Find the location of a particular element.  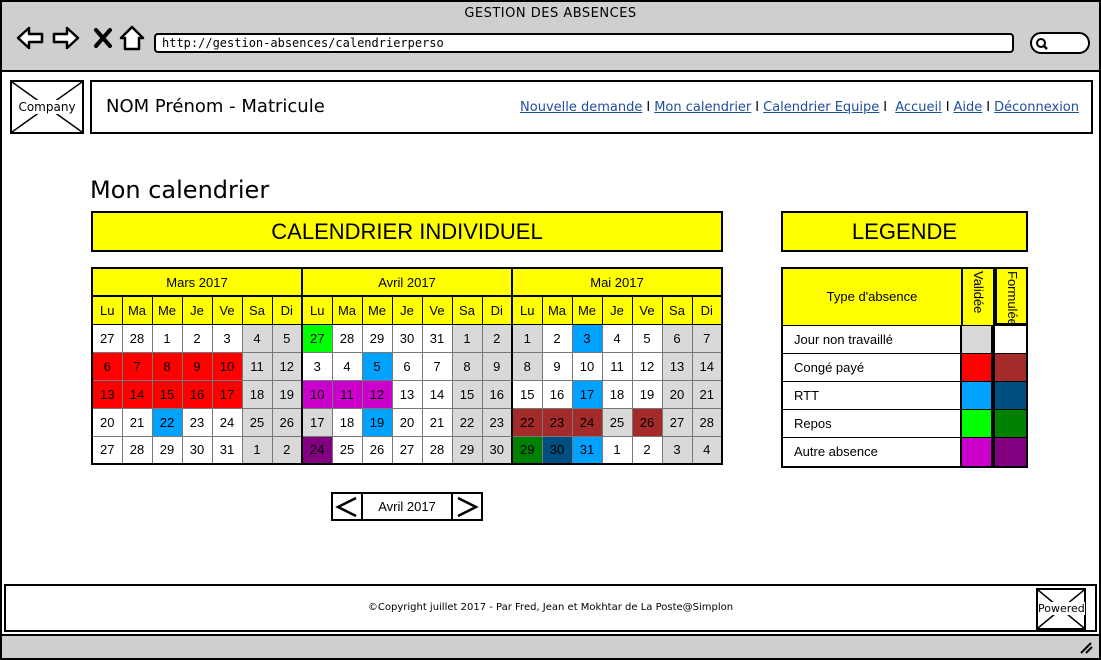

close-icon is located at coordinates (104, 38).